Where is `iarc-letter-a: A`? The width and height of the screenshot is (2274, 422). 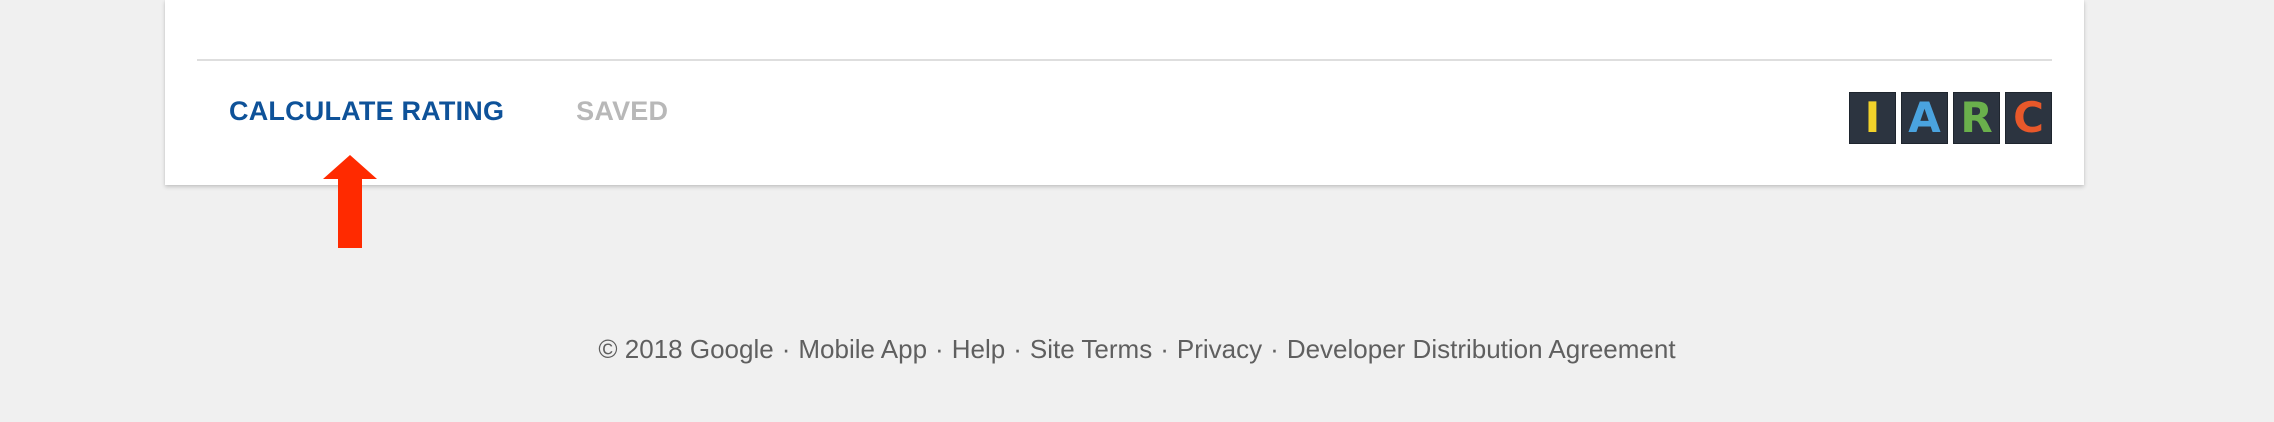 iarc-letter-a: A is located at coordinates (1924, 117).